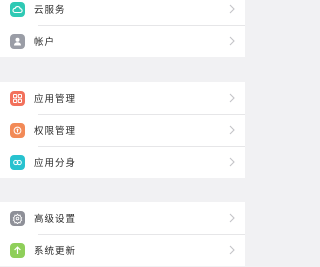 This screenshot has width=320, height=267. Describe the element at coordinates (122, 162) in the screenshot. I see `settings-item-app-clone: 应用分身` at that location.